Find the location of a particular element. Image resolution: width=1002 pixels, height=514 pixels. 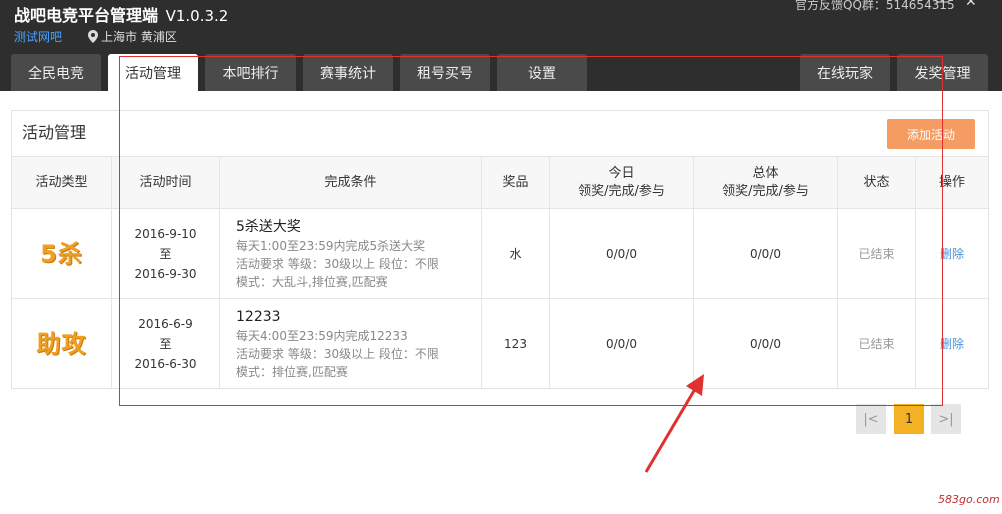

feedback-qq-group: 官方反馈QQ群：514654315 is located at coordinates (875, 6).